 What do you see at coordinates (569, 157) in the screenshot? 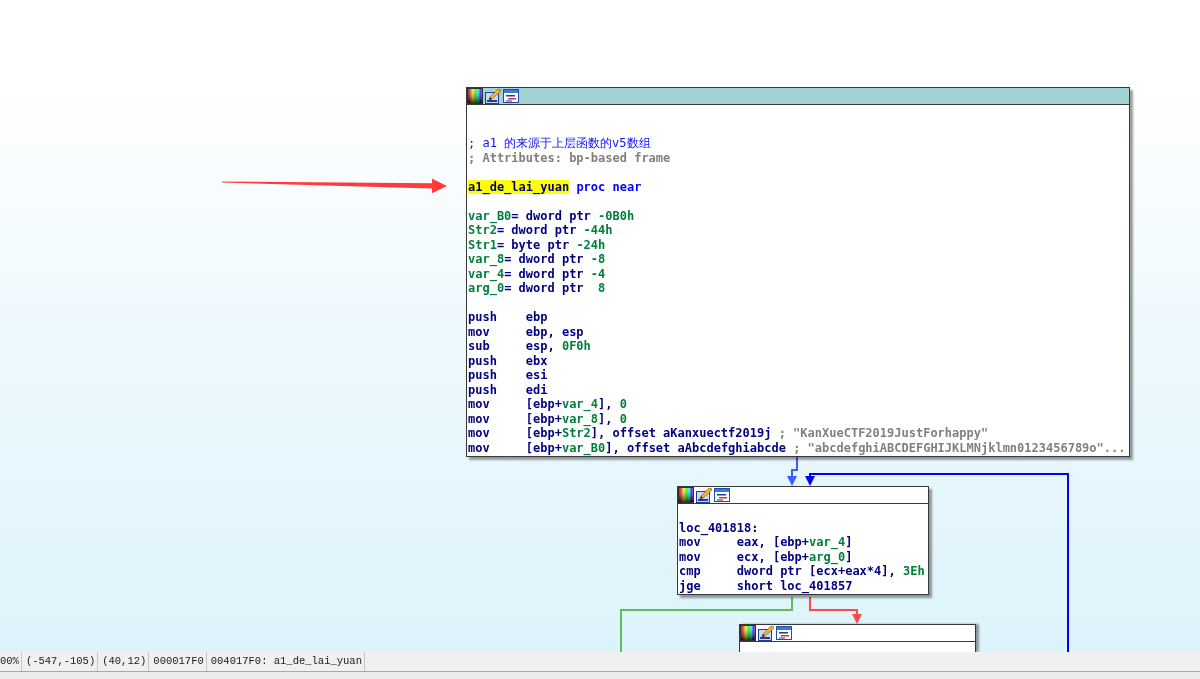
I see `comment-line: ; Attributes: bp-based frame` at bounding box center [569, 157].